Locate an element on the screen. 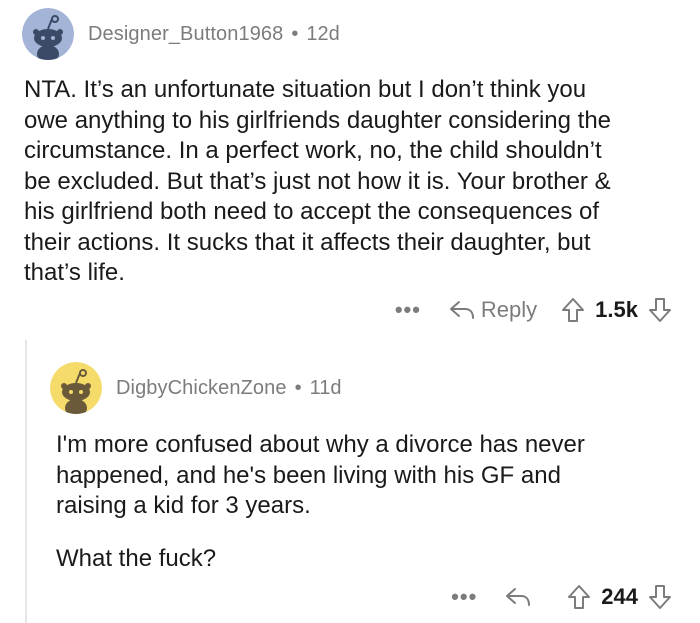 Image resolution: width=700 pixels, height=623 pixels. thread-line is located at coordinates (26, 481).